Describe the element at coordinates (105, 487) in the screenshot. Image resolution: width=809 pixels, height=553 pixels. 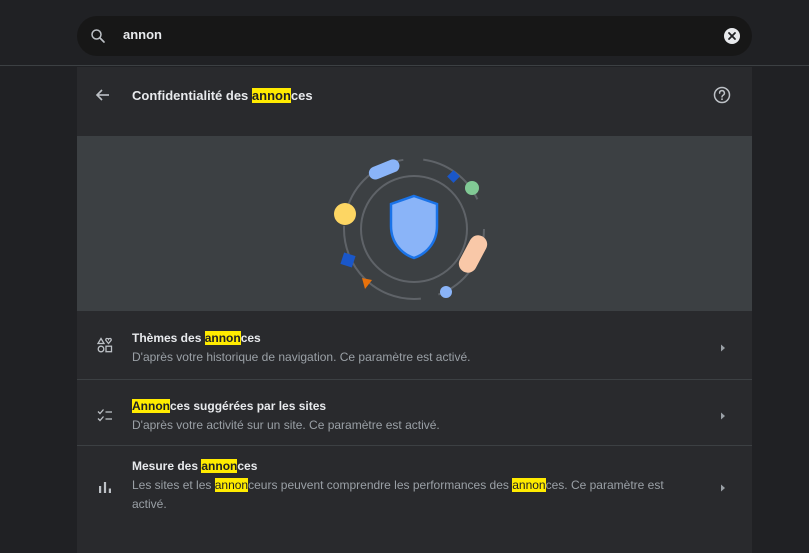
I see `bar-chart-icon` at that location.